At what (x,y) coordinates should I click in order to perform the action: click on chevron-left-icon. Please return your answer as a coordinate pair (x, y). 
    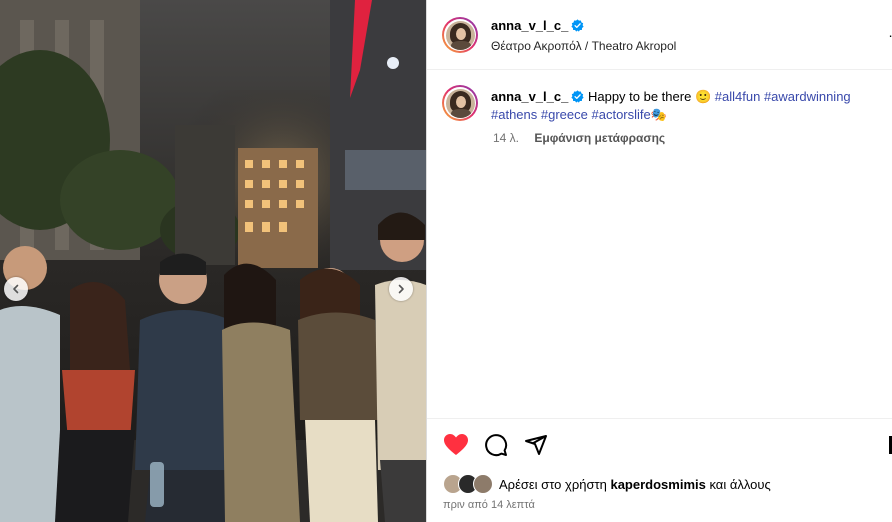
    Looking at the image, I should click on (16, 289).